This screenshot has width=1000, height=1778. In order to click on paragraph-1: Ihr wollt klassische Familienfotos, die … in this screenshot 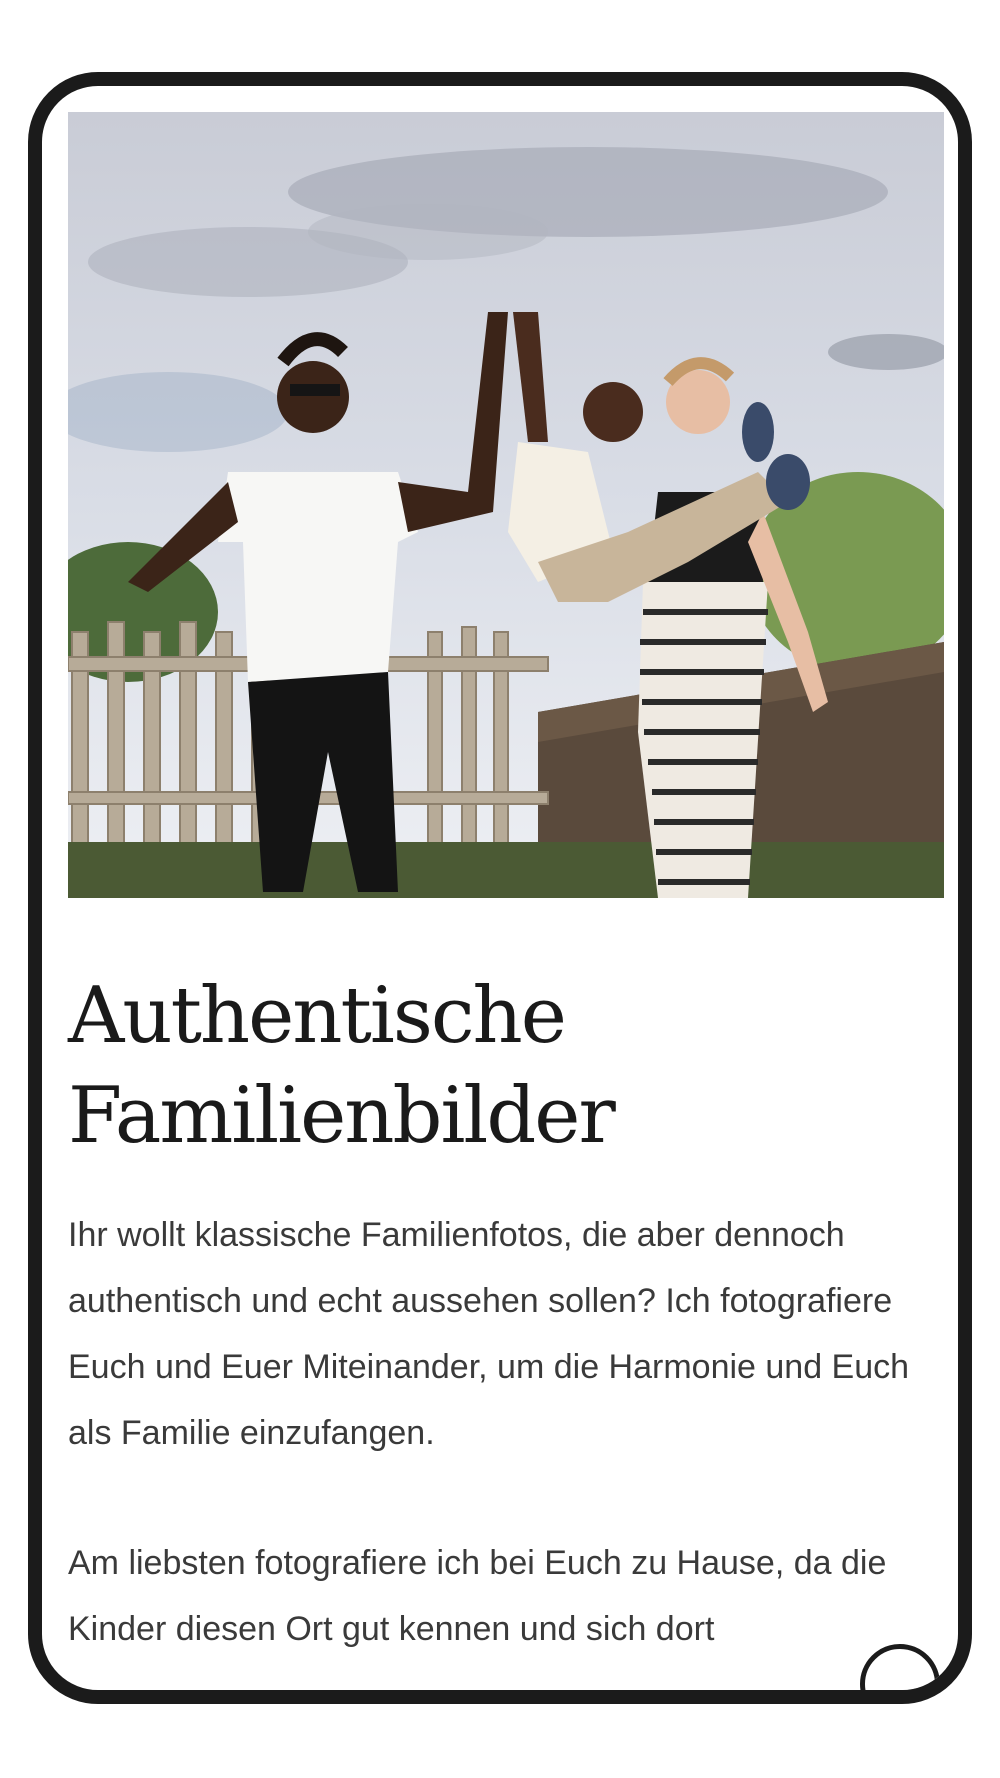, I will do `click(489, 1334)`.